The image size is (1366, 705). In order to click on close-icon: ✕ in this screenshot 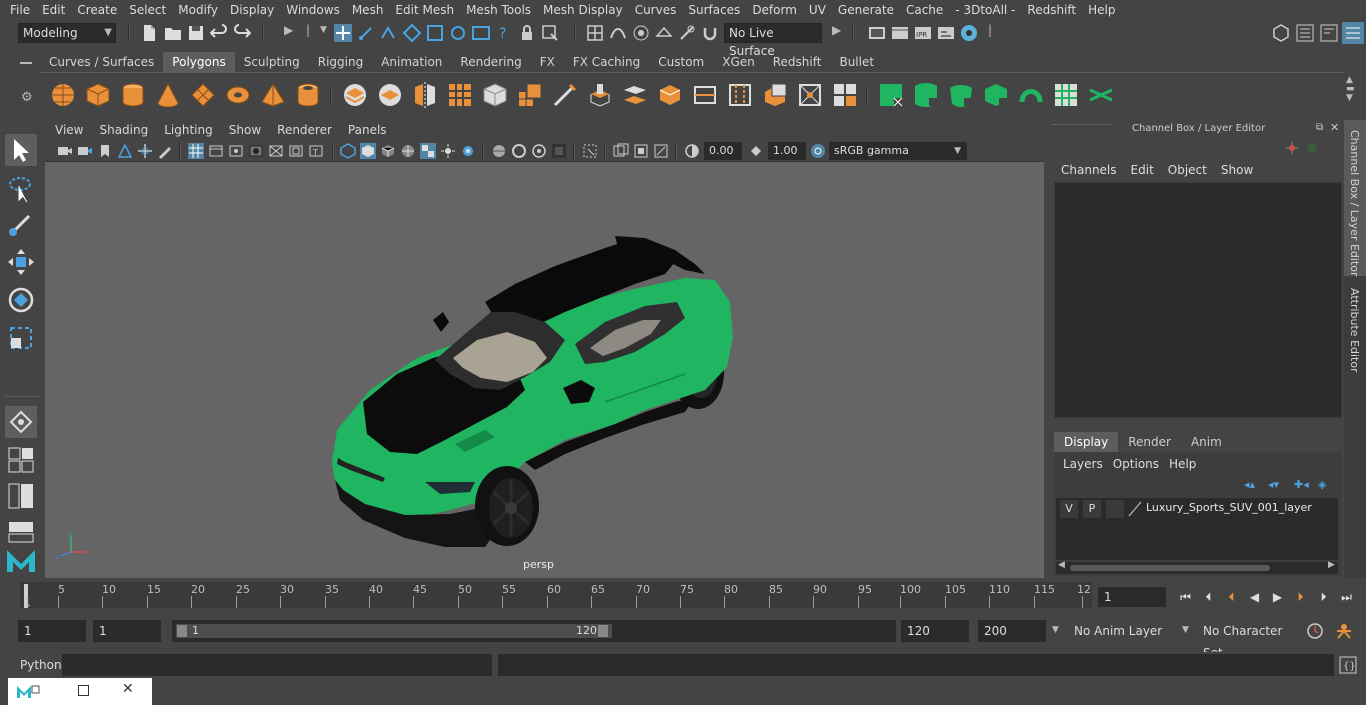, I will do `click(1334, 127)`.